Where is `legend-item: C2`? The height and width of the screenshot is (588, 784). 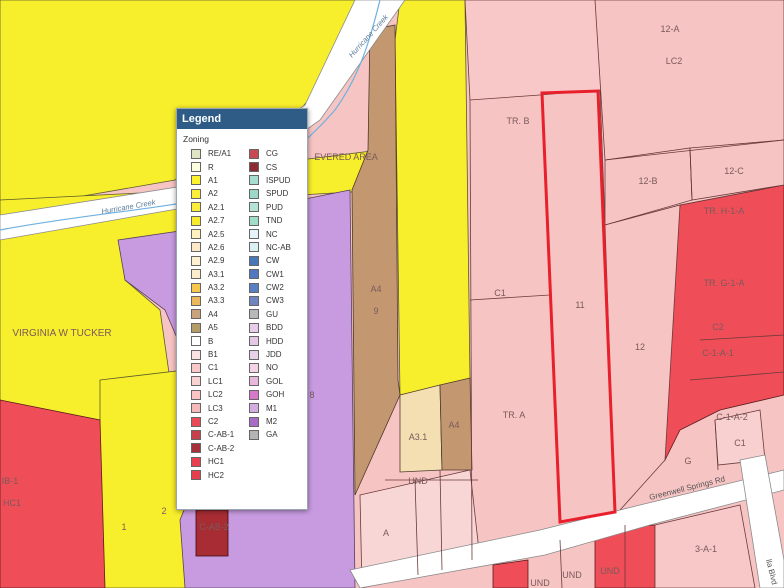 legend-item: C2 is located at coordinates (220, 421).